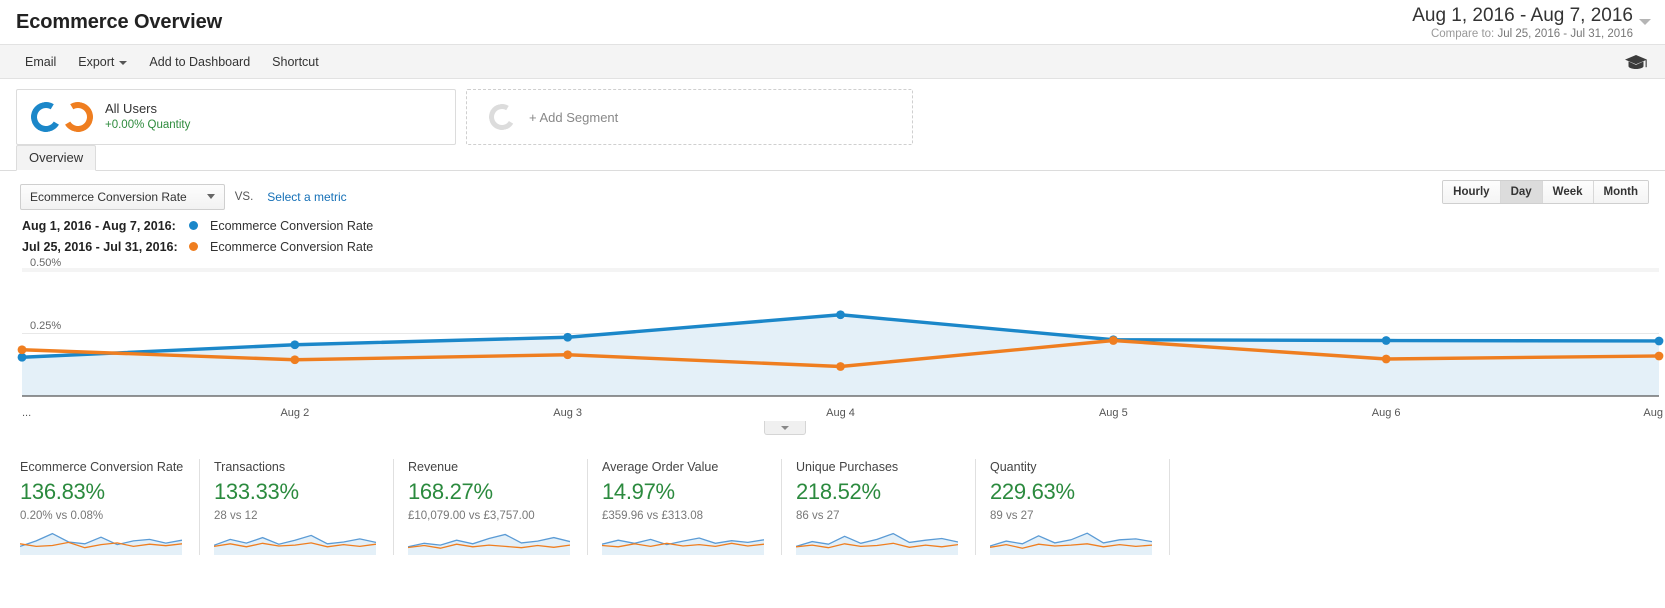 The height and width of the screenshot is (608, 1665). What do you see at coordinates (689, 117) in the screenshot?
I see `add-segment-button: + Add Segment` at bounding box center [689, 117].